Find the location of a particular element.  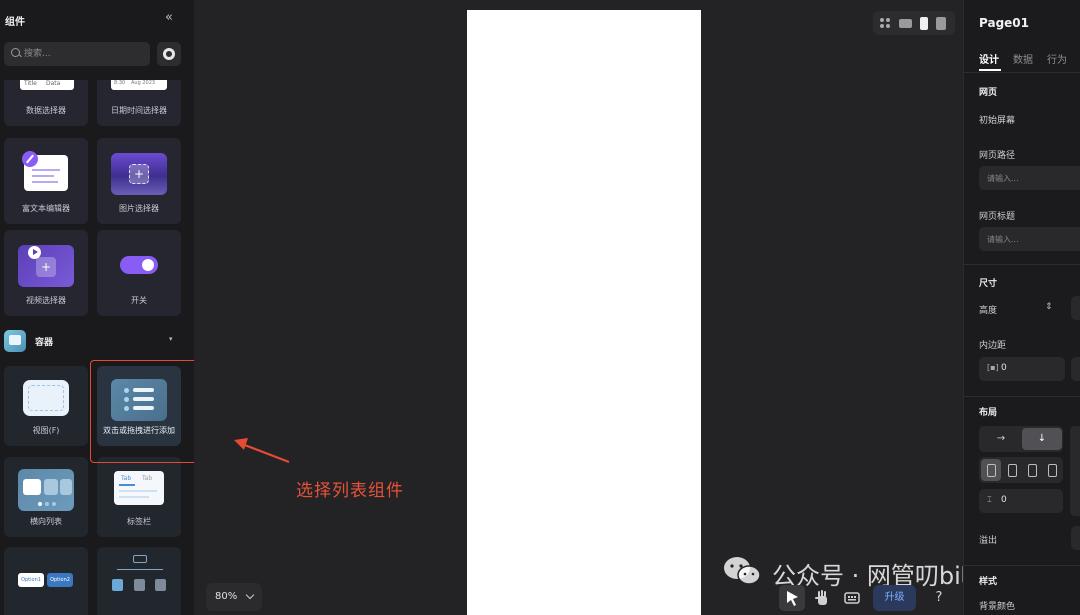

direction-horizontal-button: → is located at coordinates (1001, 439).